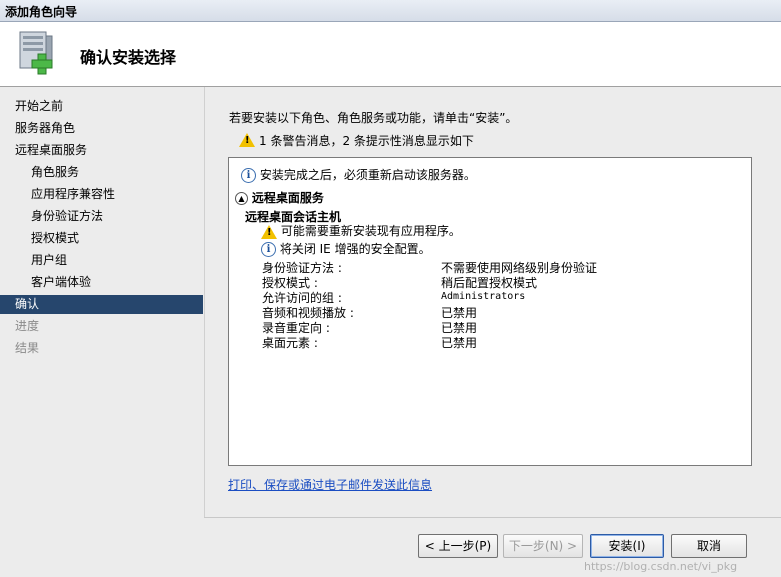 This screenshot has height=577, width=781. Describe the element at coordinates (128, 57) in the screenshot. I see `page-title: 确认安装选择` at that location.